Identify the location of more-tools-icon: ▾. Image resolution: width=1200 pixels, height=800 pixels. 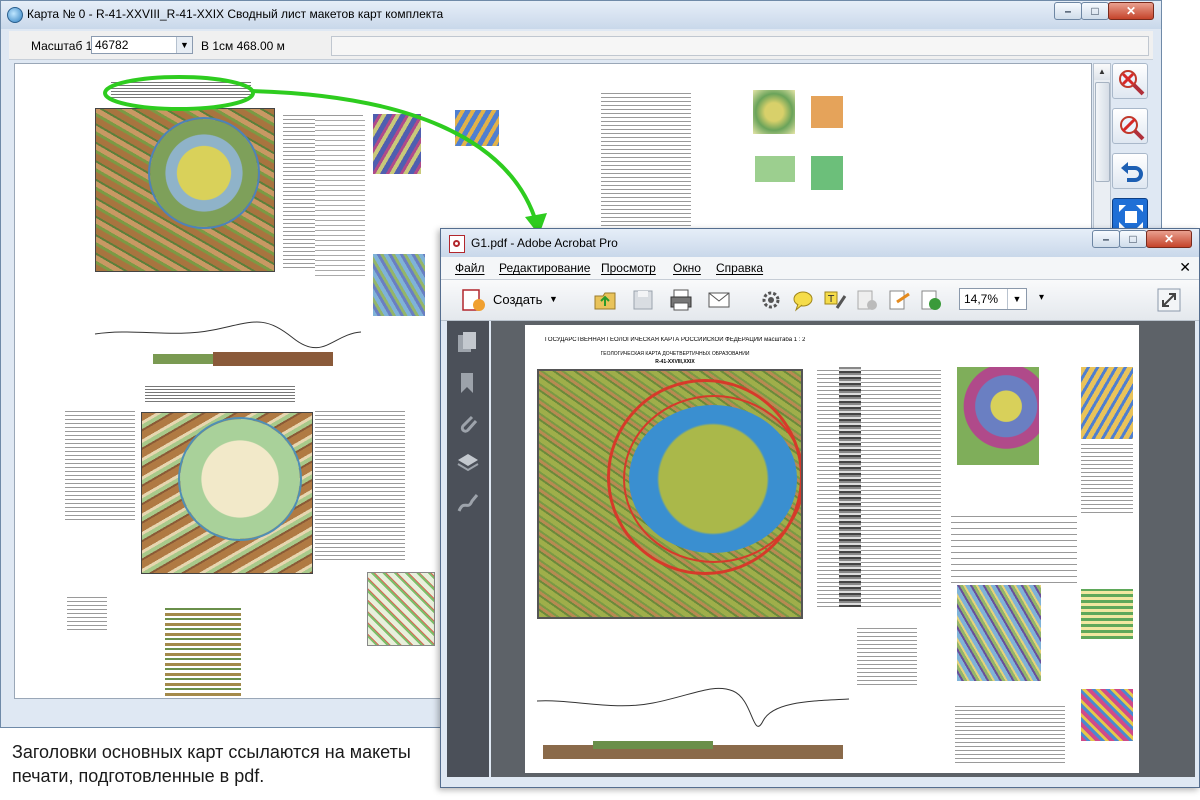
(1041, 297).